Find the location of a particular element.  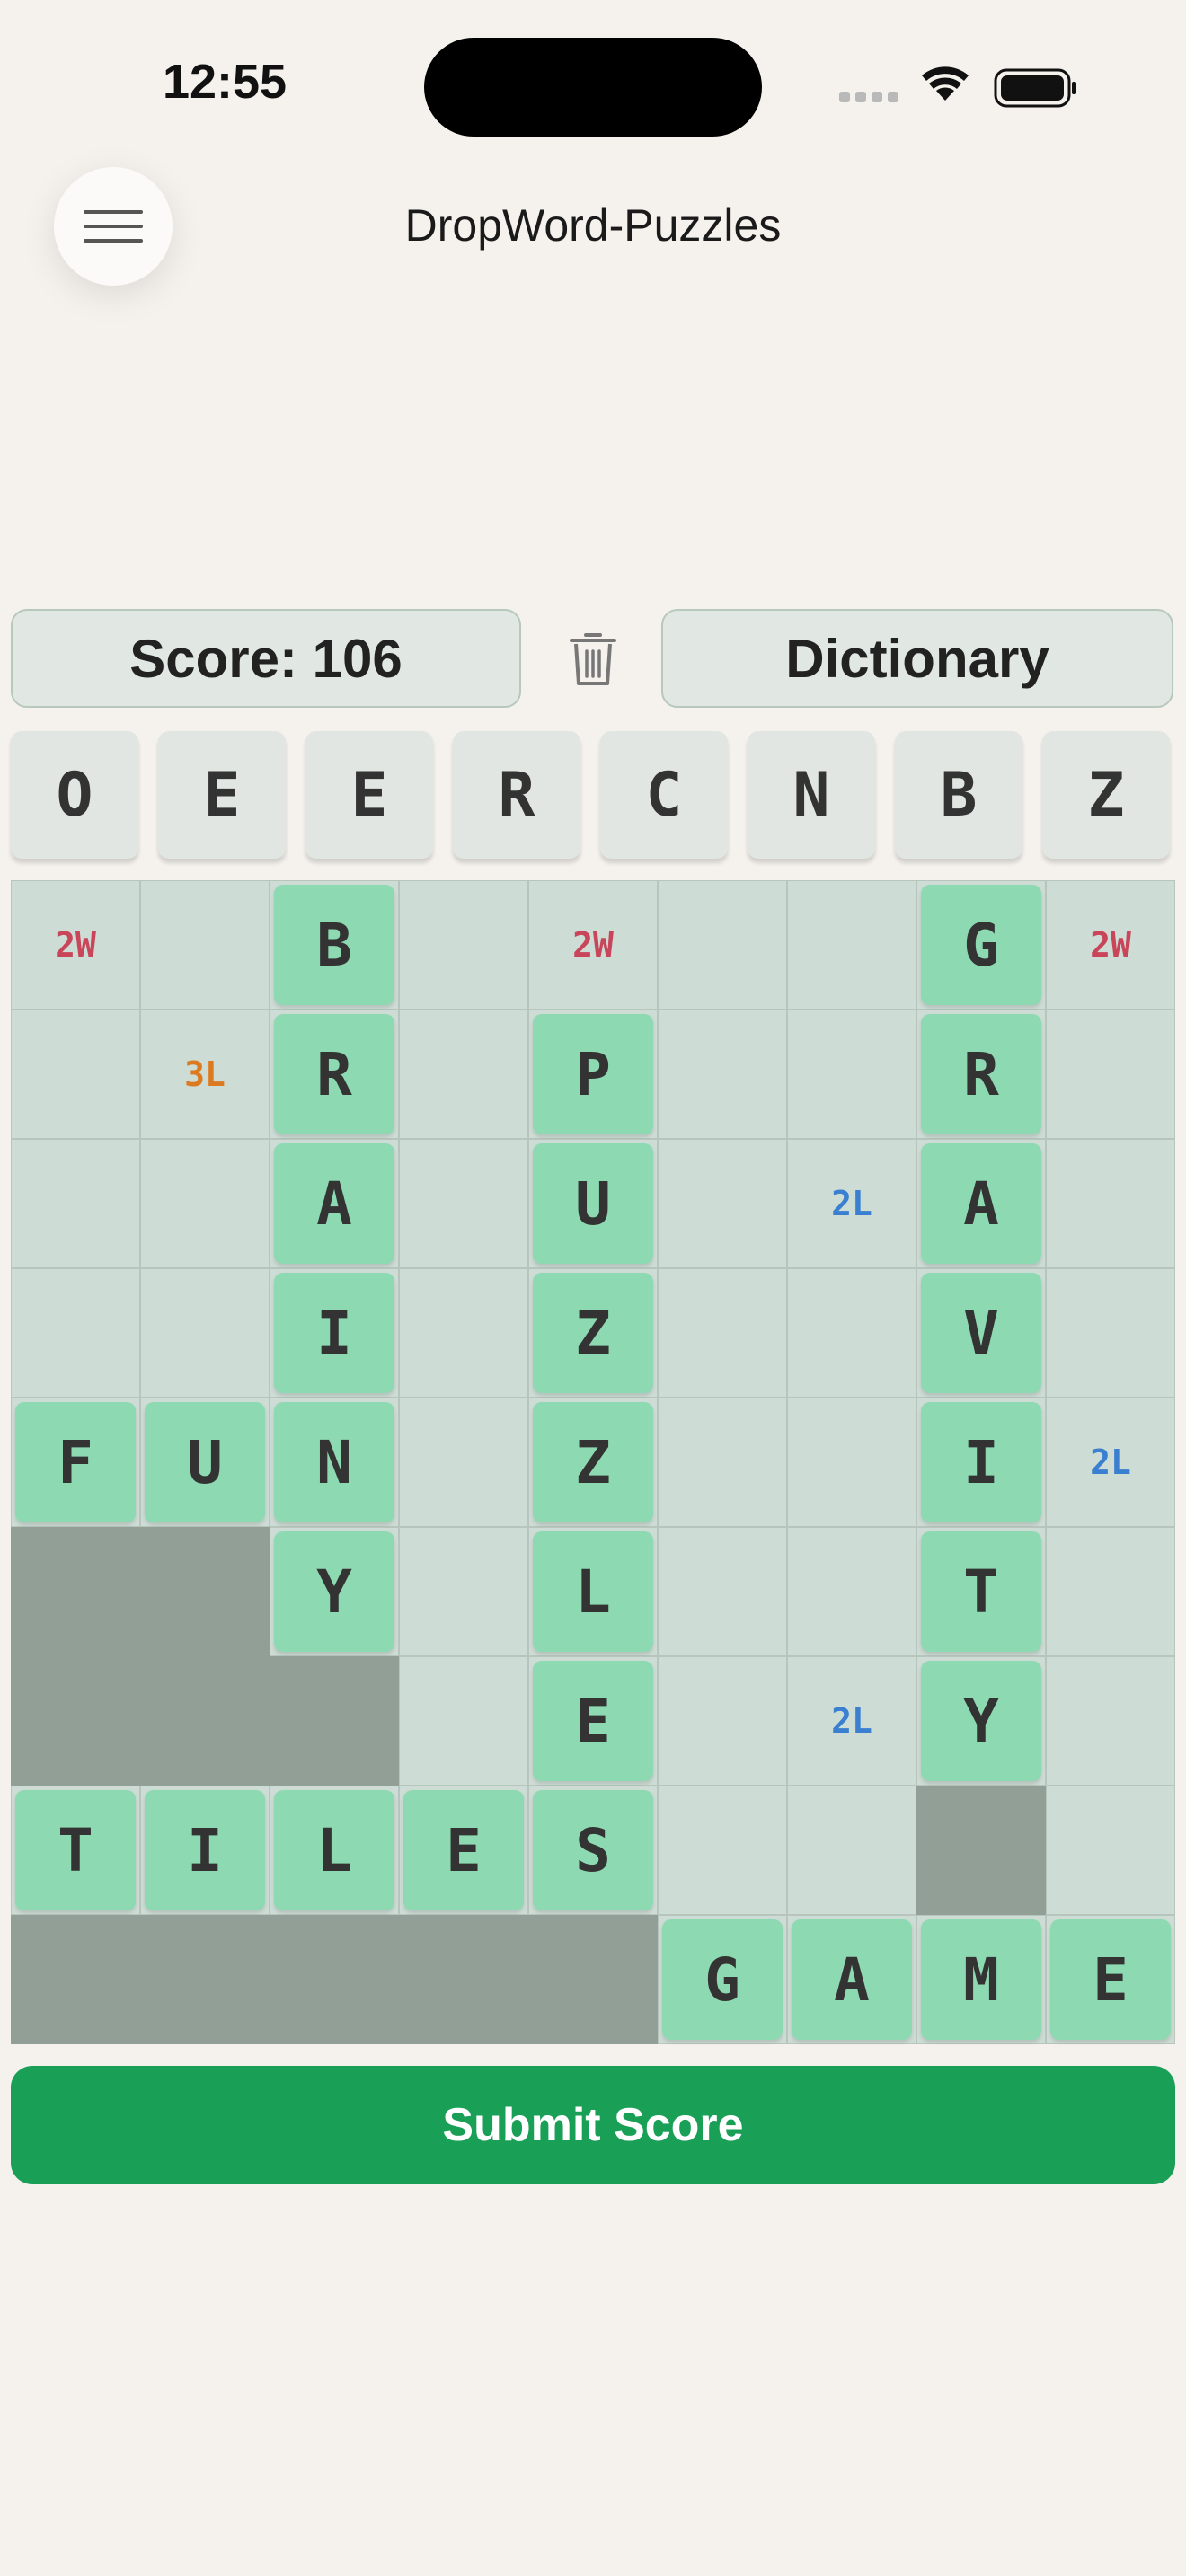

blocked-cell is located at coordinates (205, 1979).